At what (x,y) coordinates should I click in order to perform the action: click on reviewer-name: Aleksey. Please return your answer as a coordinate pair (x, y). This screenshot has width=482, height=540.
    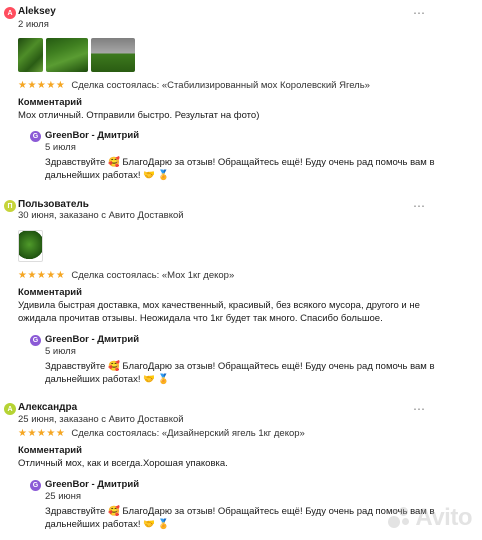
    Looking at the image, I should click on (37, 12).